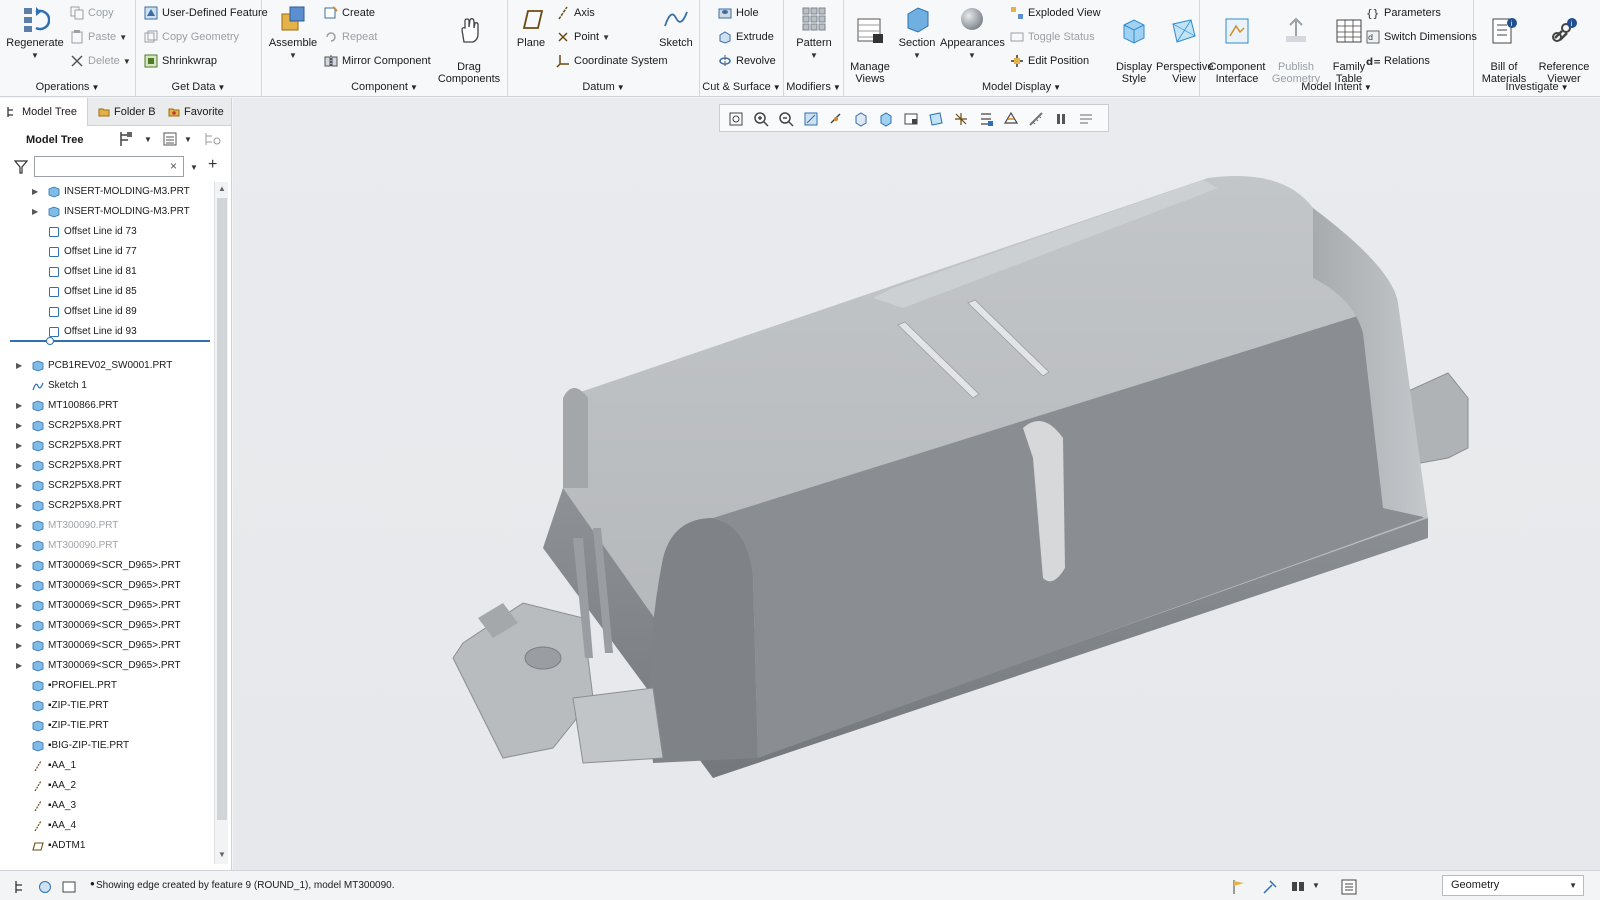 The image size is (1600, 900). Describe the element at coordinates (377, 61) in the screenshot. I see `mirror-component-button: Mirror Component` at that location.